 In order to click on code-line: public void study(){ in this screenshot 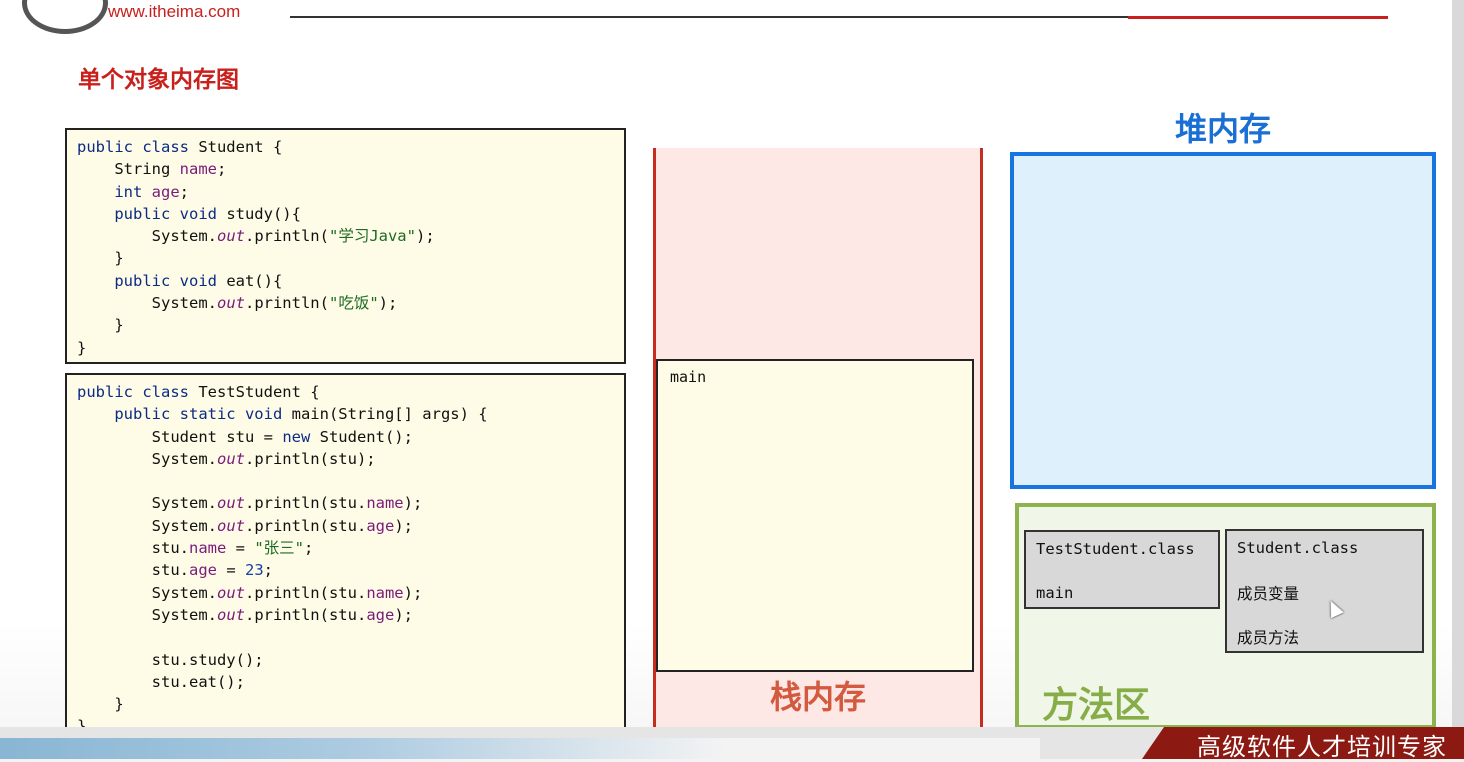, I will do `click(189, 213)`.